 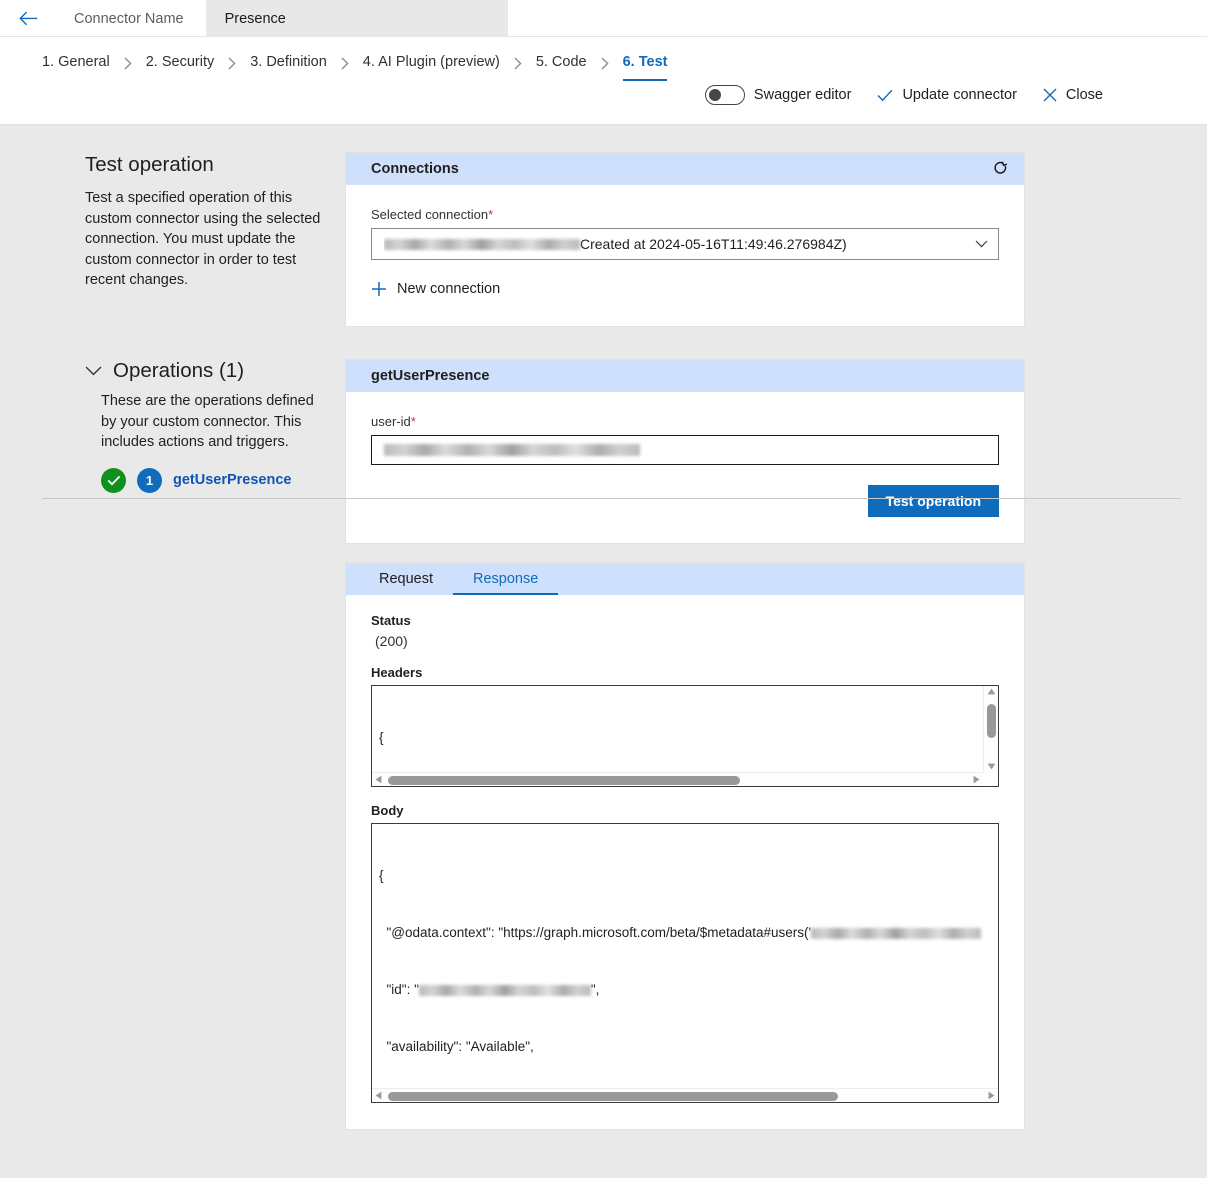 What do you see at coordinates (180, 63) in the screenshot?
I see `wizard-step-security: 2. Security` at bounding box center [180, 63].